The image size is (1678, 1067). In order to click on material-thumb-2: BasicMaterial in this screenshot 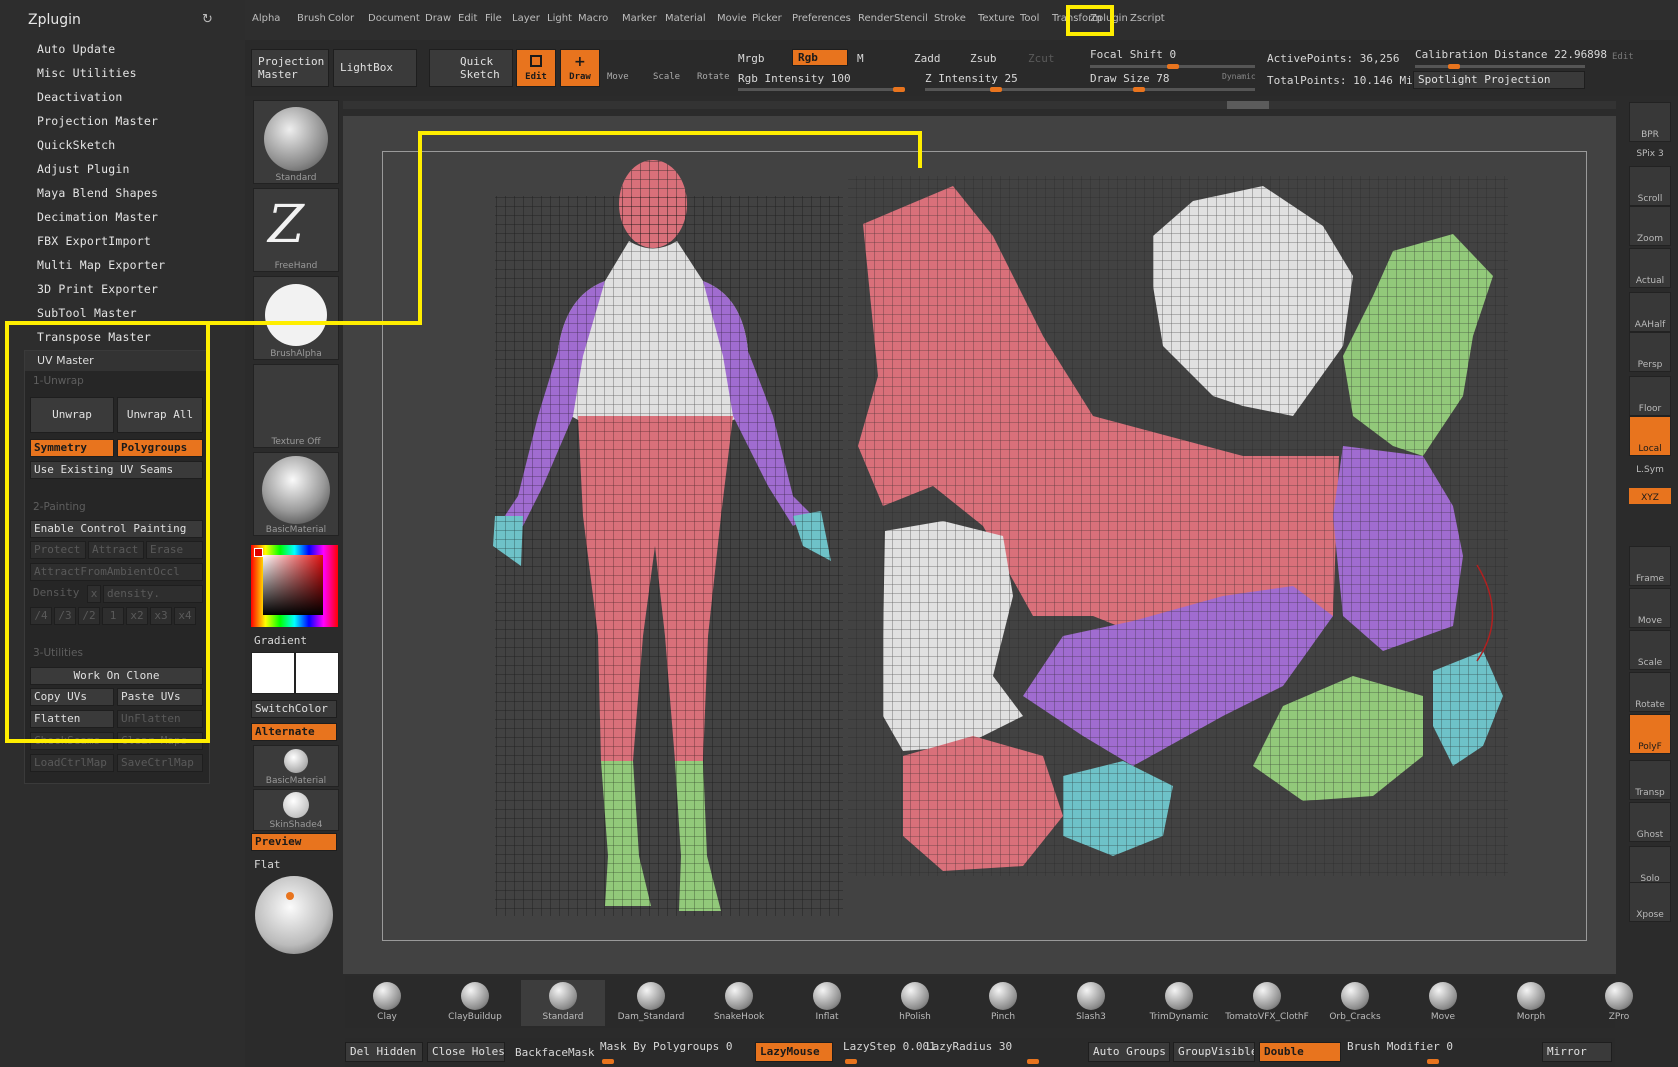, I will do `click(296, 766)`.